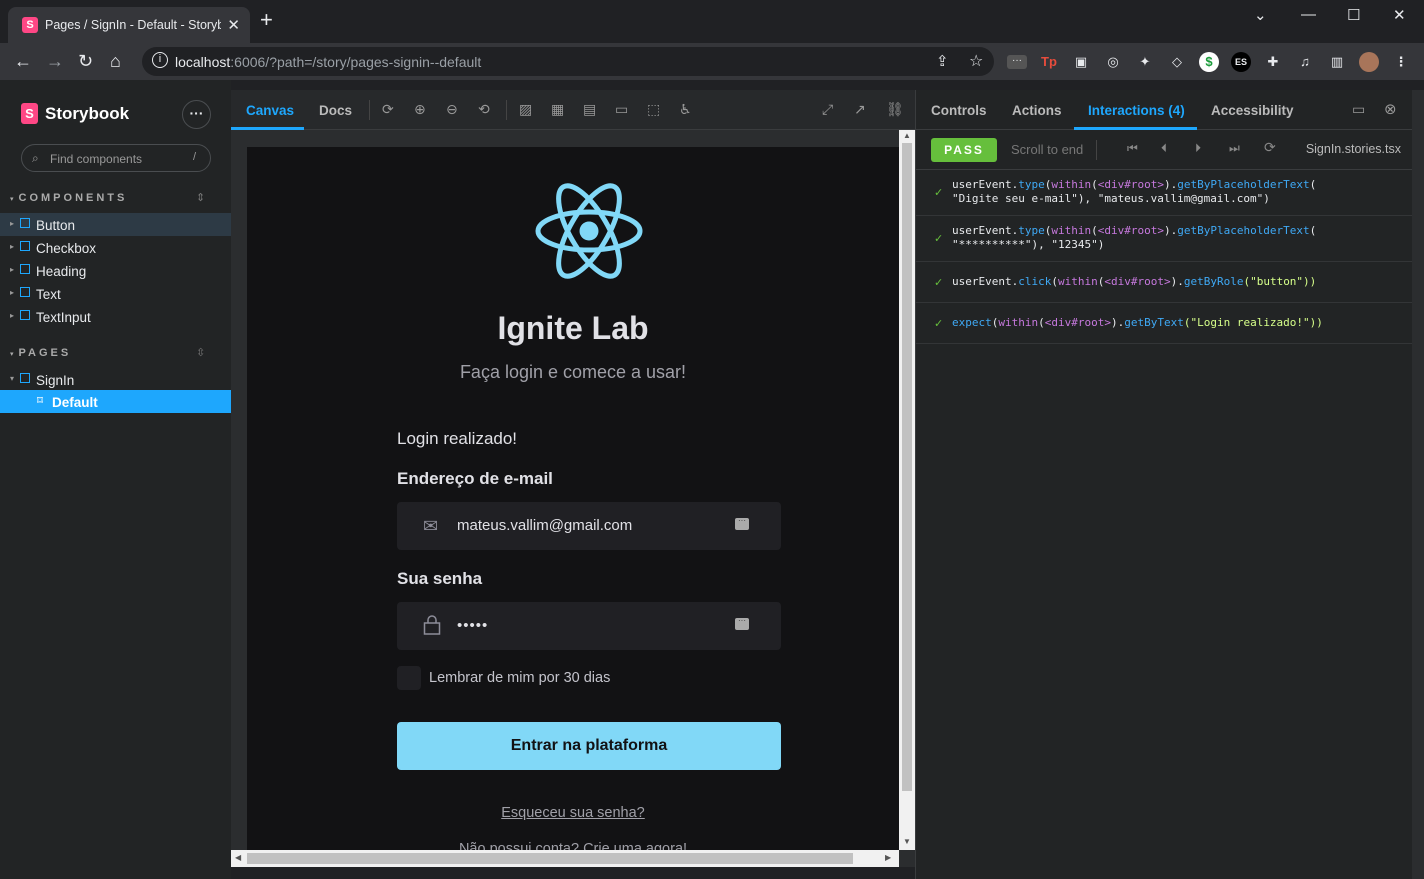 The height and width of the screenshot is (879, 1424). What do you see at coordinates (1177, 62) in the screenshot?
I see `extension-clickup-icon: ◇` at bounding box center [1177, 62].